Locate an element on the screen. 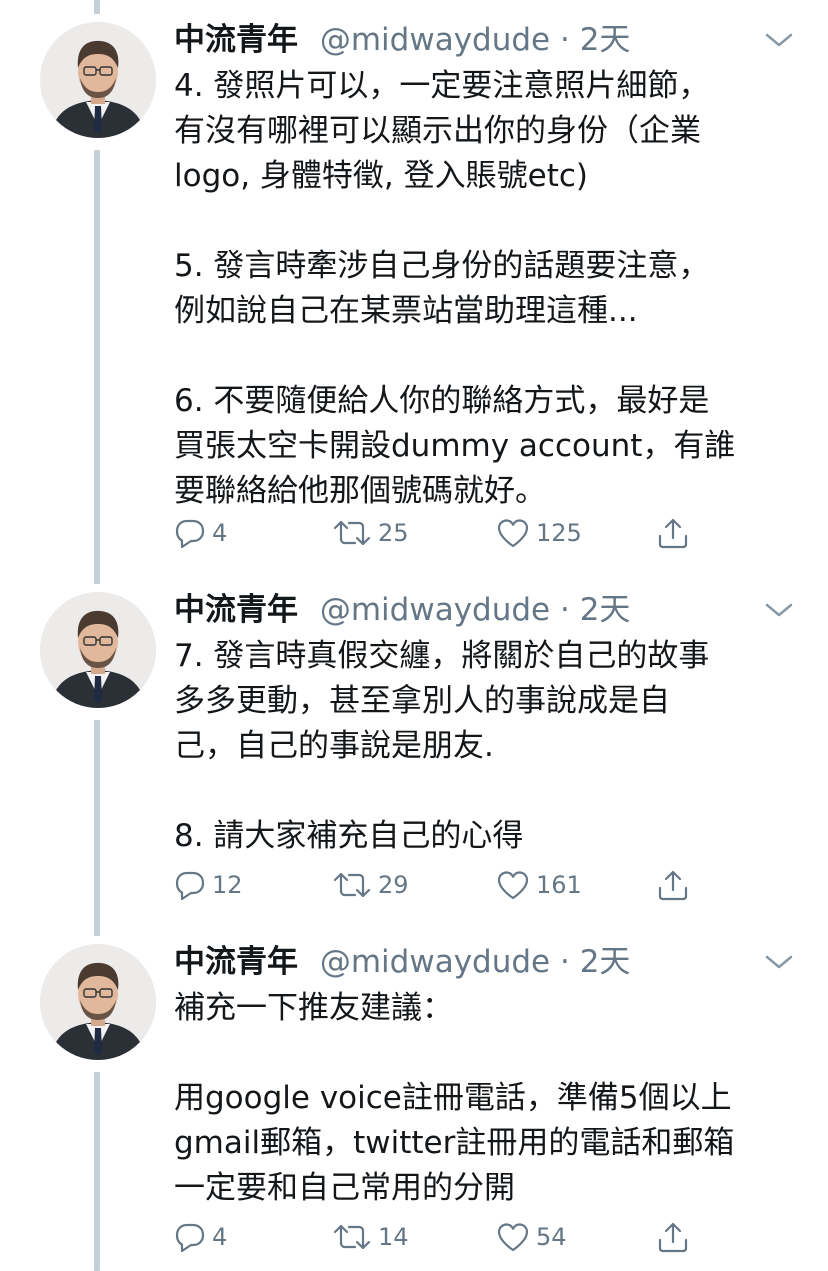 The height and width of the screenshot is (1271, 828). like-button: 125 is located at coordinates (539, 533).